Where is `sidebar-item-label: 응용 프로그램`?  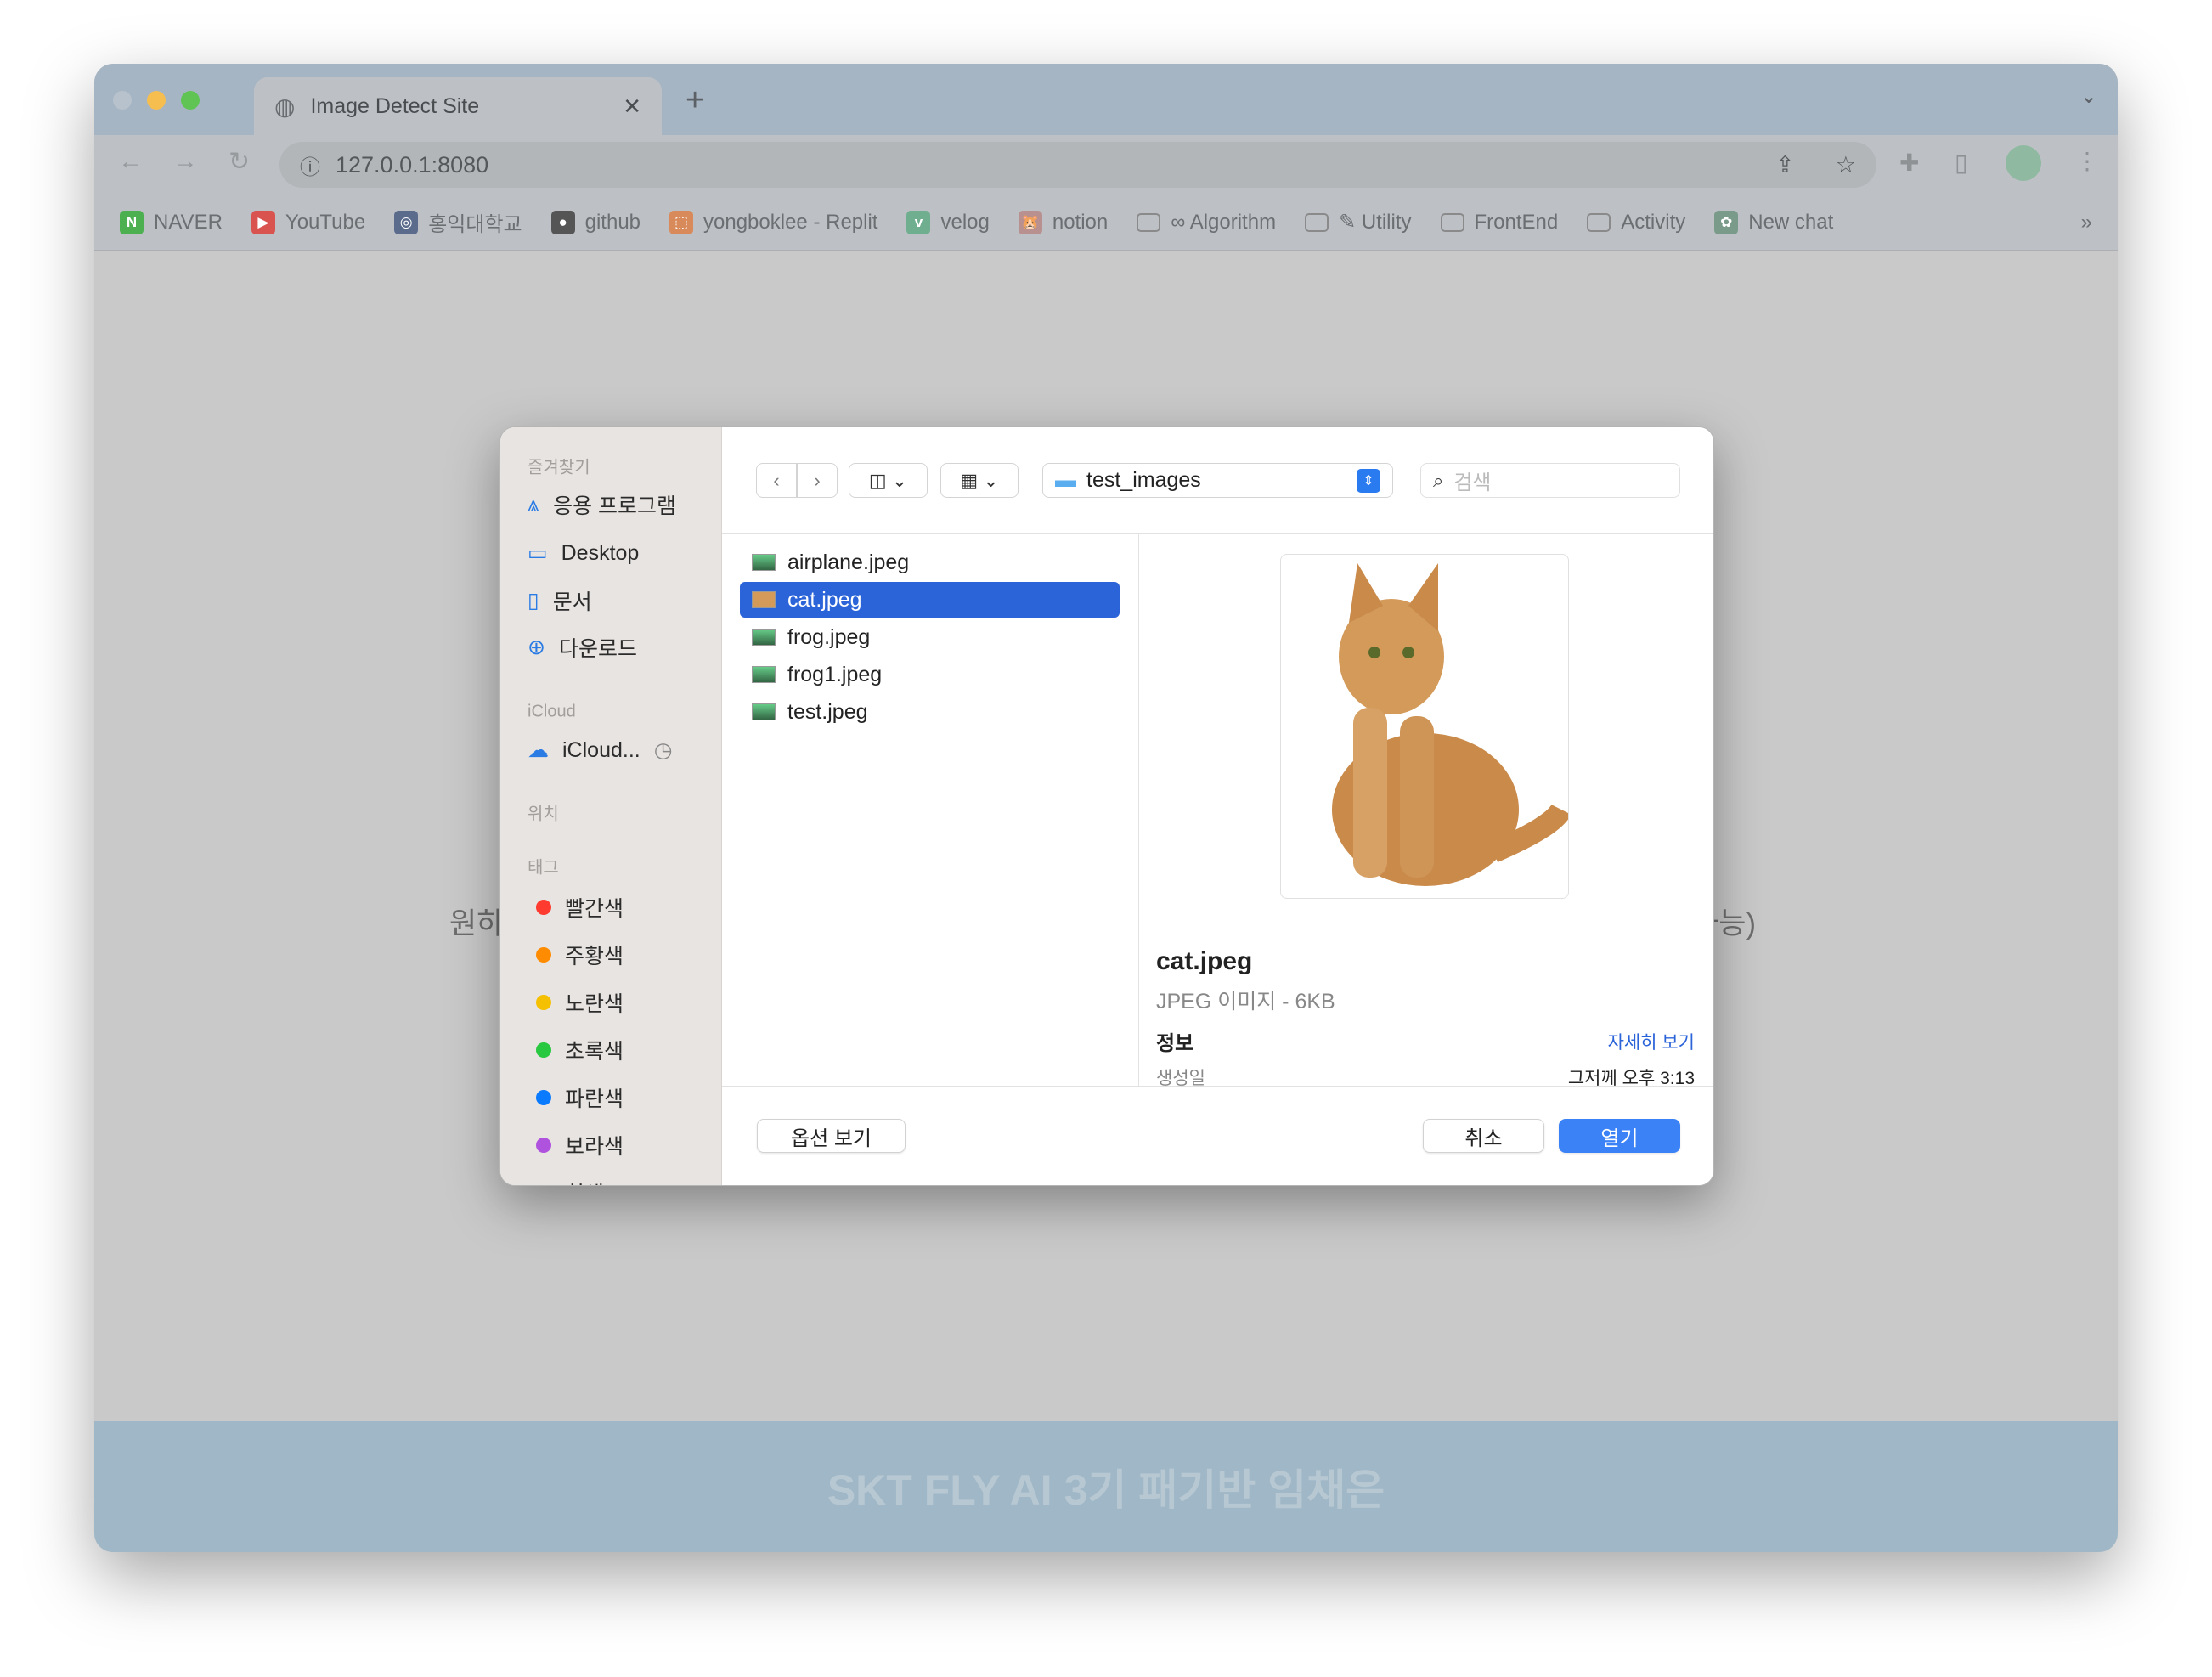 sidebar-item-label: 응용 프로그램 is located at coordinates (615, 506).